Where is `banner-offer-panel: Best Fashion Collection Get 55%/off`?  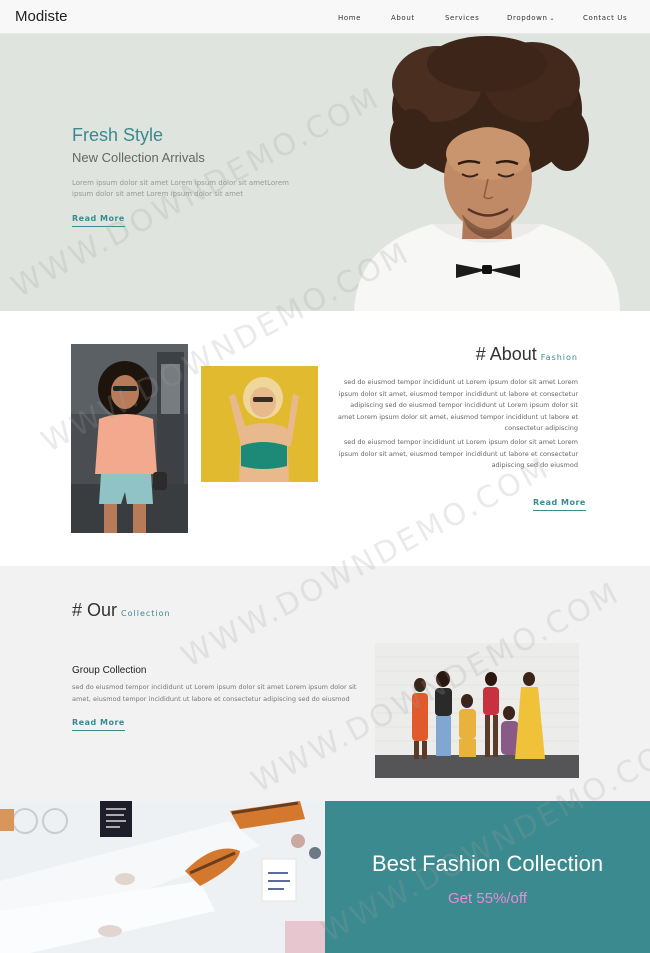
banner-offer-panel: Best Fashion Collection Get 55%/off is located at coordinates (487, 877).